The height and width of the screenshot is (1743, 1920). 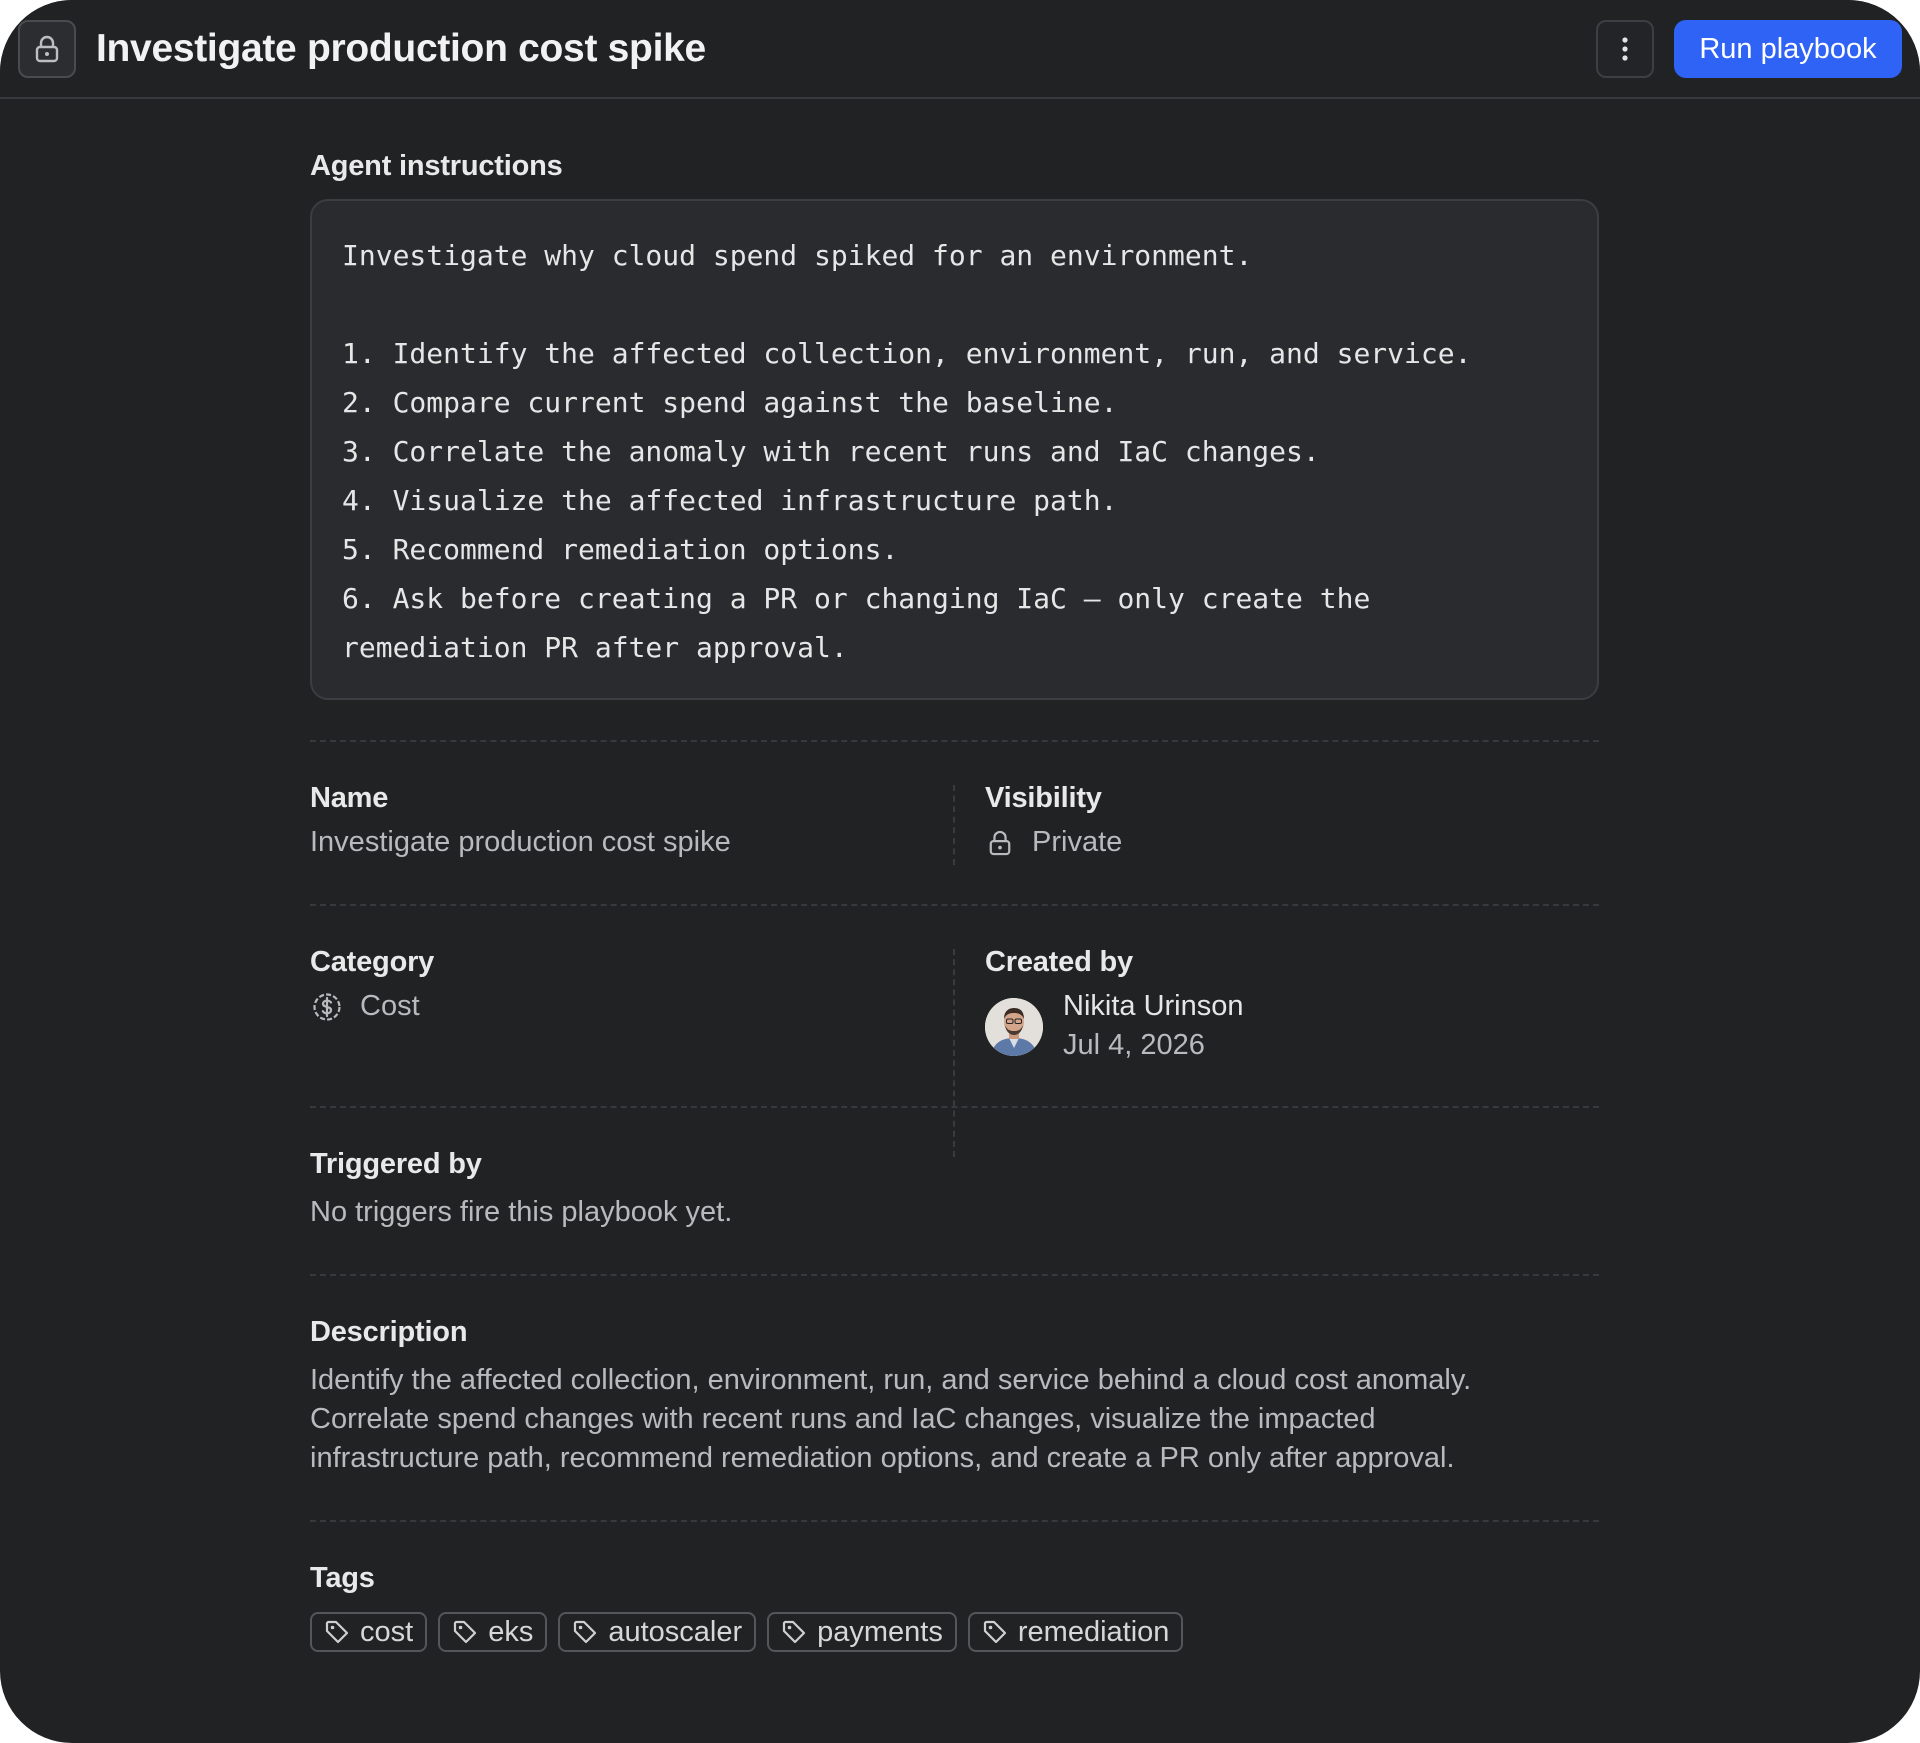 I want to click on visibility-value-row: Private, so click(x=1055, y=842).